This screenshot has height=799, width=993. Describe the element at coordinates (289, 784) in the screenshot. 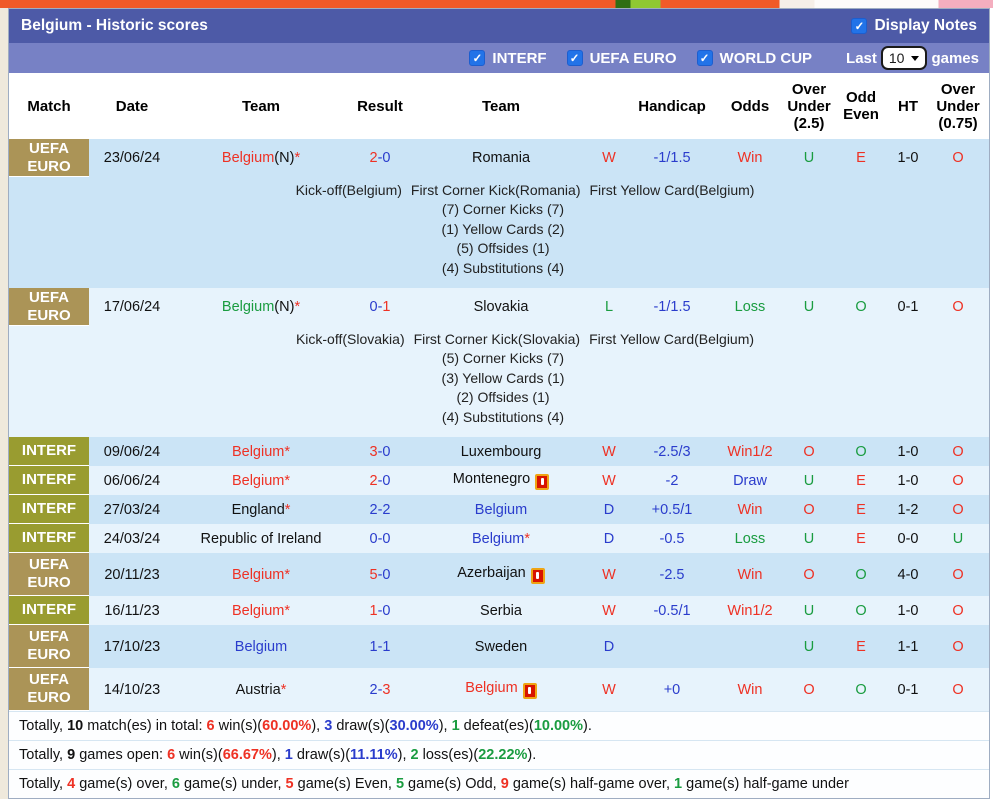

I see `summary-part: 5` at that location.